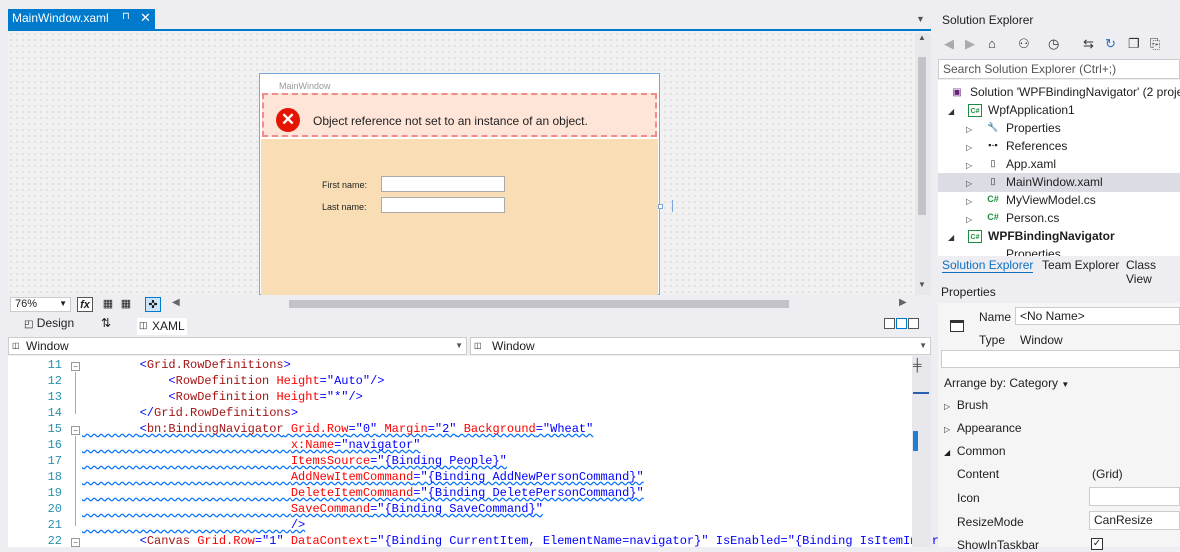 The width and height of the screenshot is (1180, 552). I want to click on line-number: 15, so click(54, 429).